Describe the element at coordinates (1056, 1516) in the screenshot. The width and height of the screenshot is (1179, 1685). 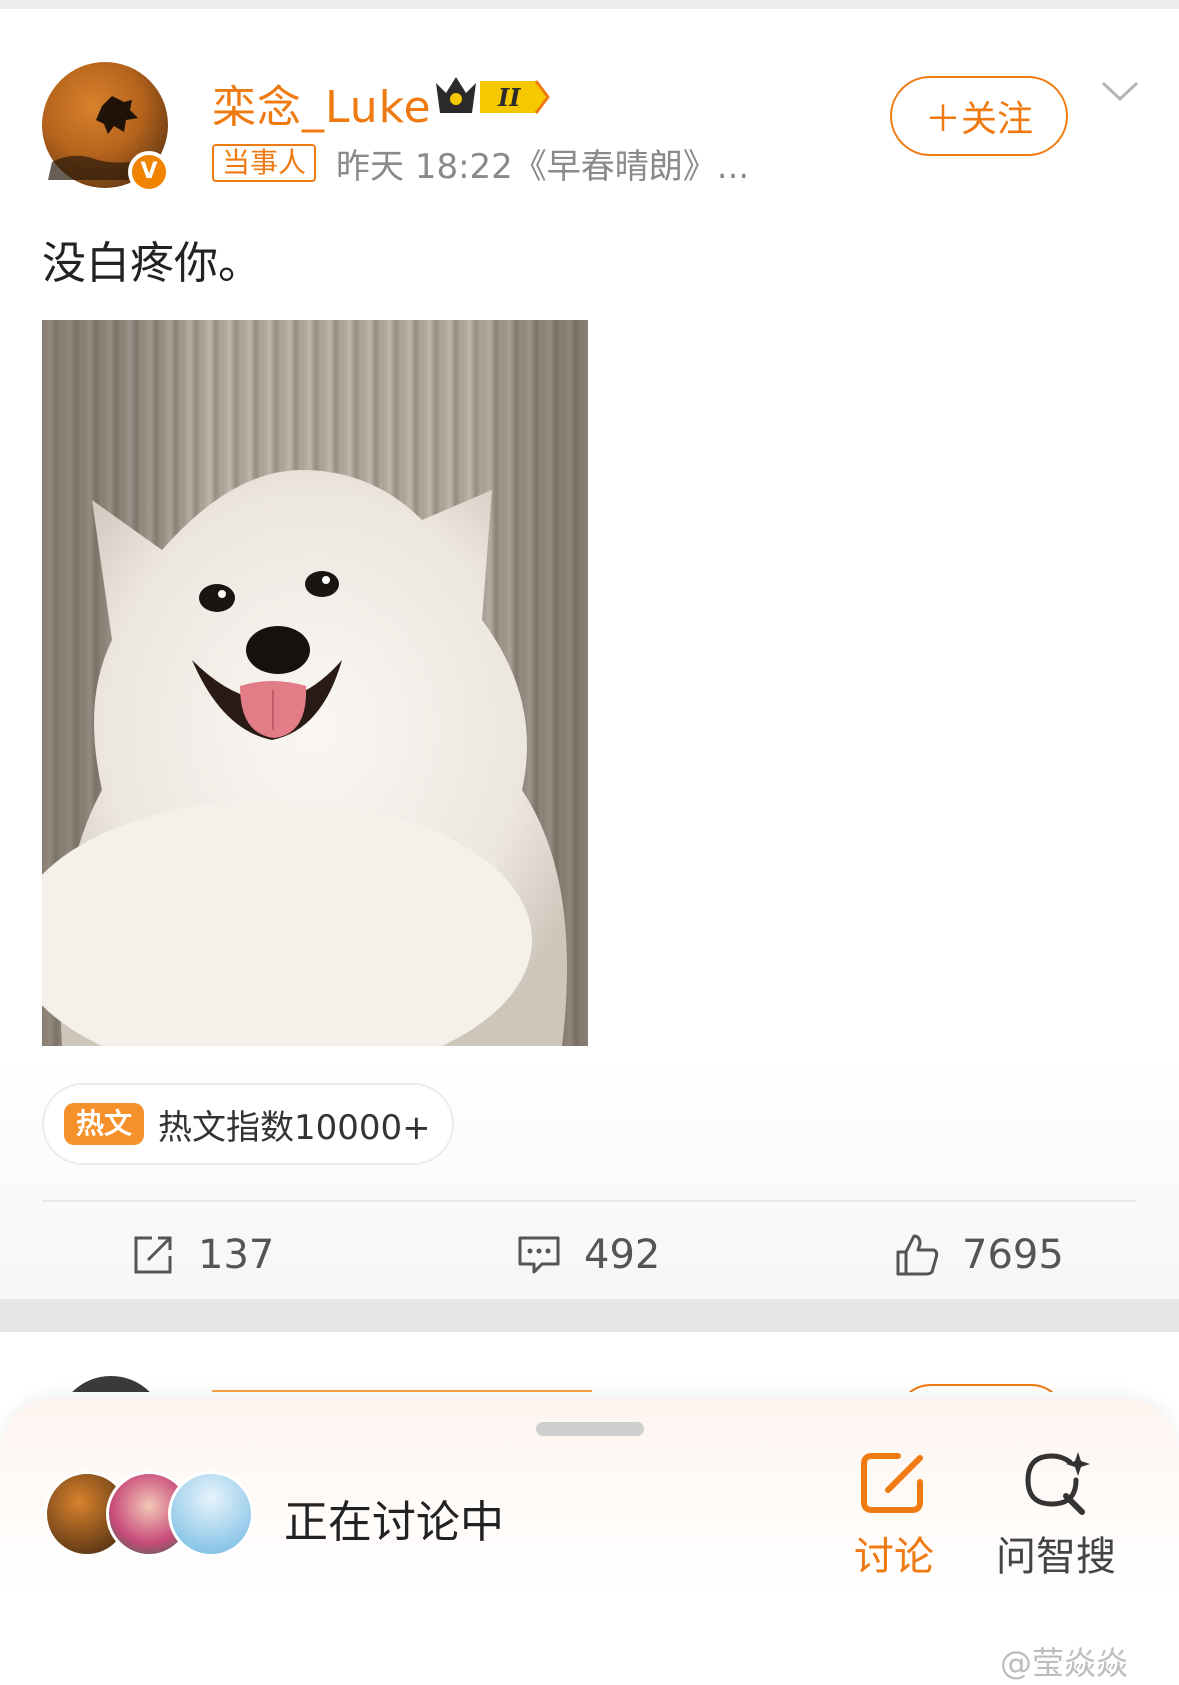
I see `ask-search-button: 问智搜` at that location.